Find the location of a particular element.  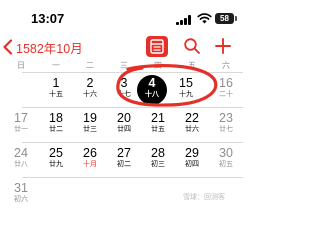

calendar-list-view-button is located at coordinates (157, 46).